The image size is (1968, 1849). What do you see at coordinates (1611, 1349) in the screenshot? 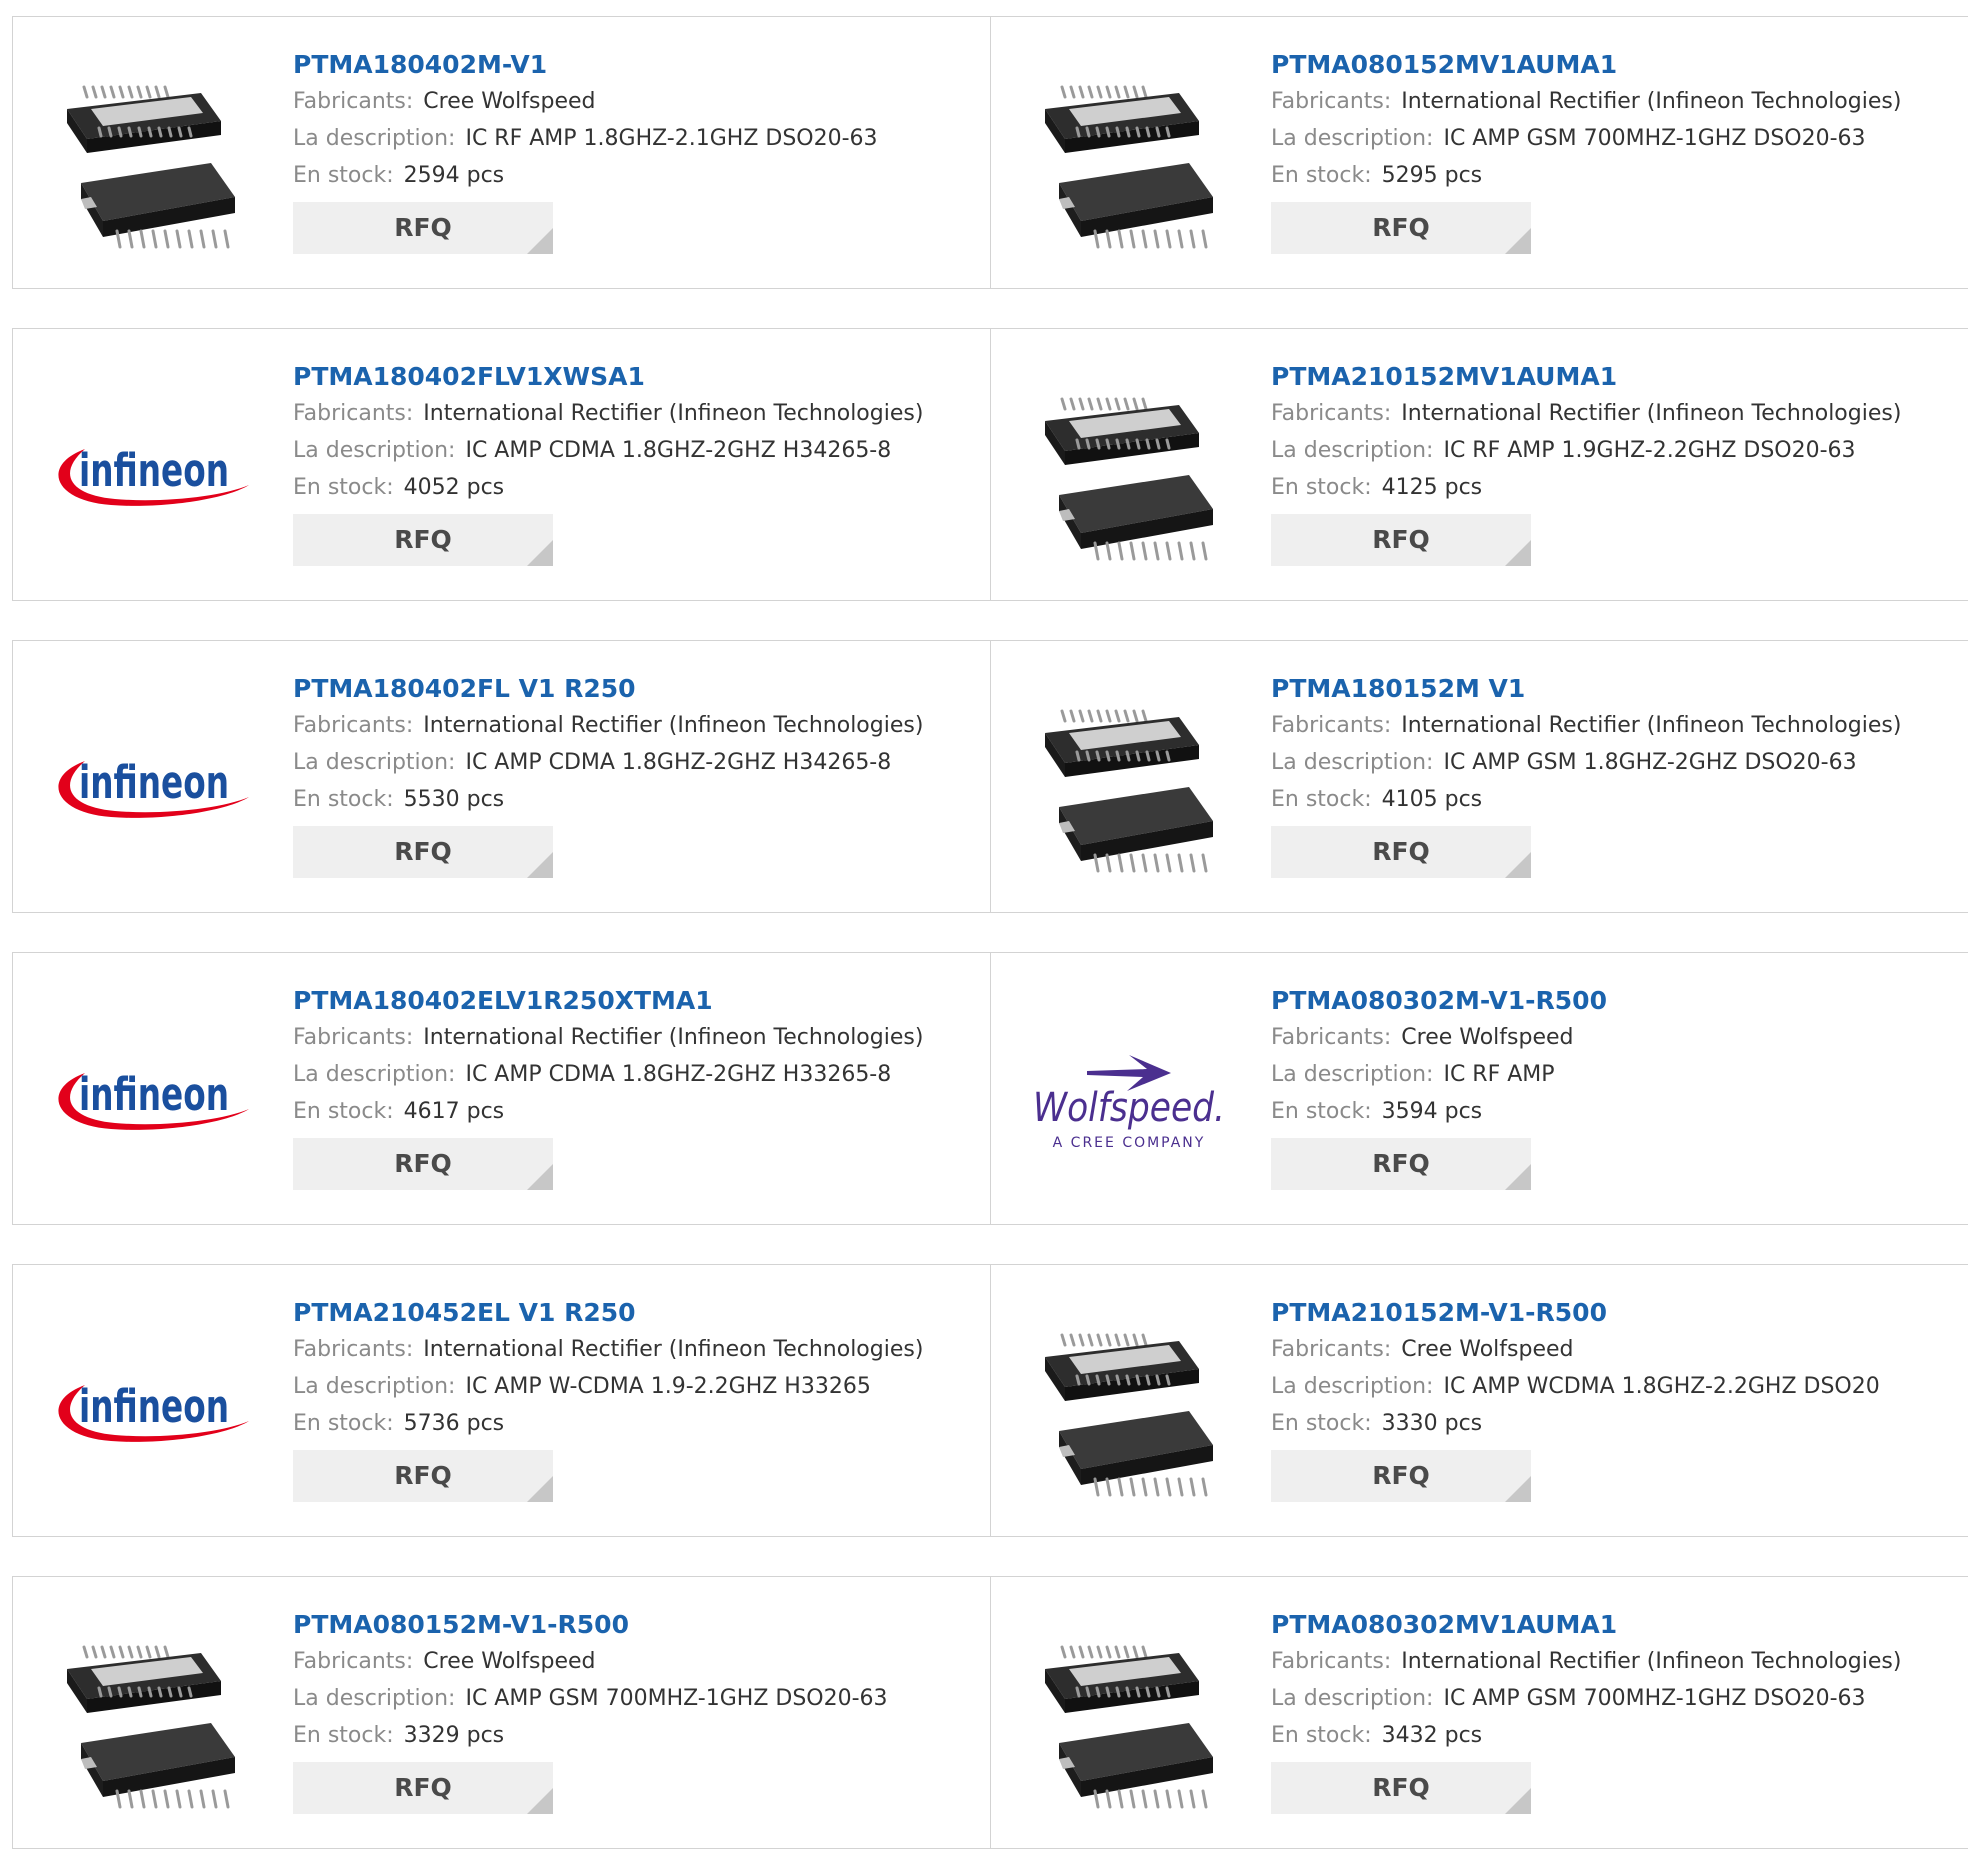
I see `manufacturer-line: Fabricants: Cree Wolfspeed` at bounding box center [1611, 1349].